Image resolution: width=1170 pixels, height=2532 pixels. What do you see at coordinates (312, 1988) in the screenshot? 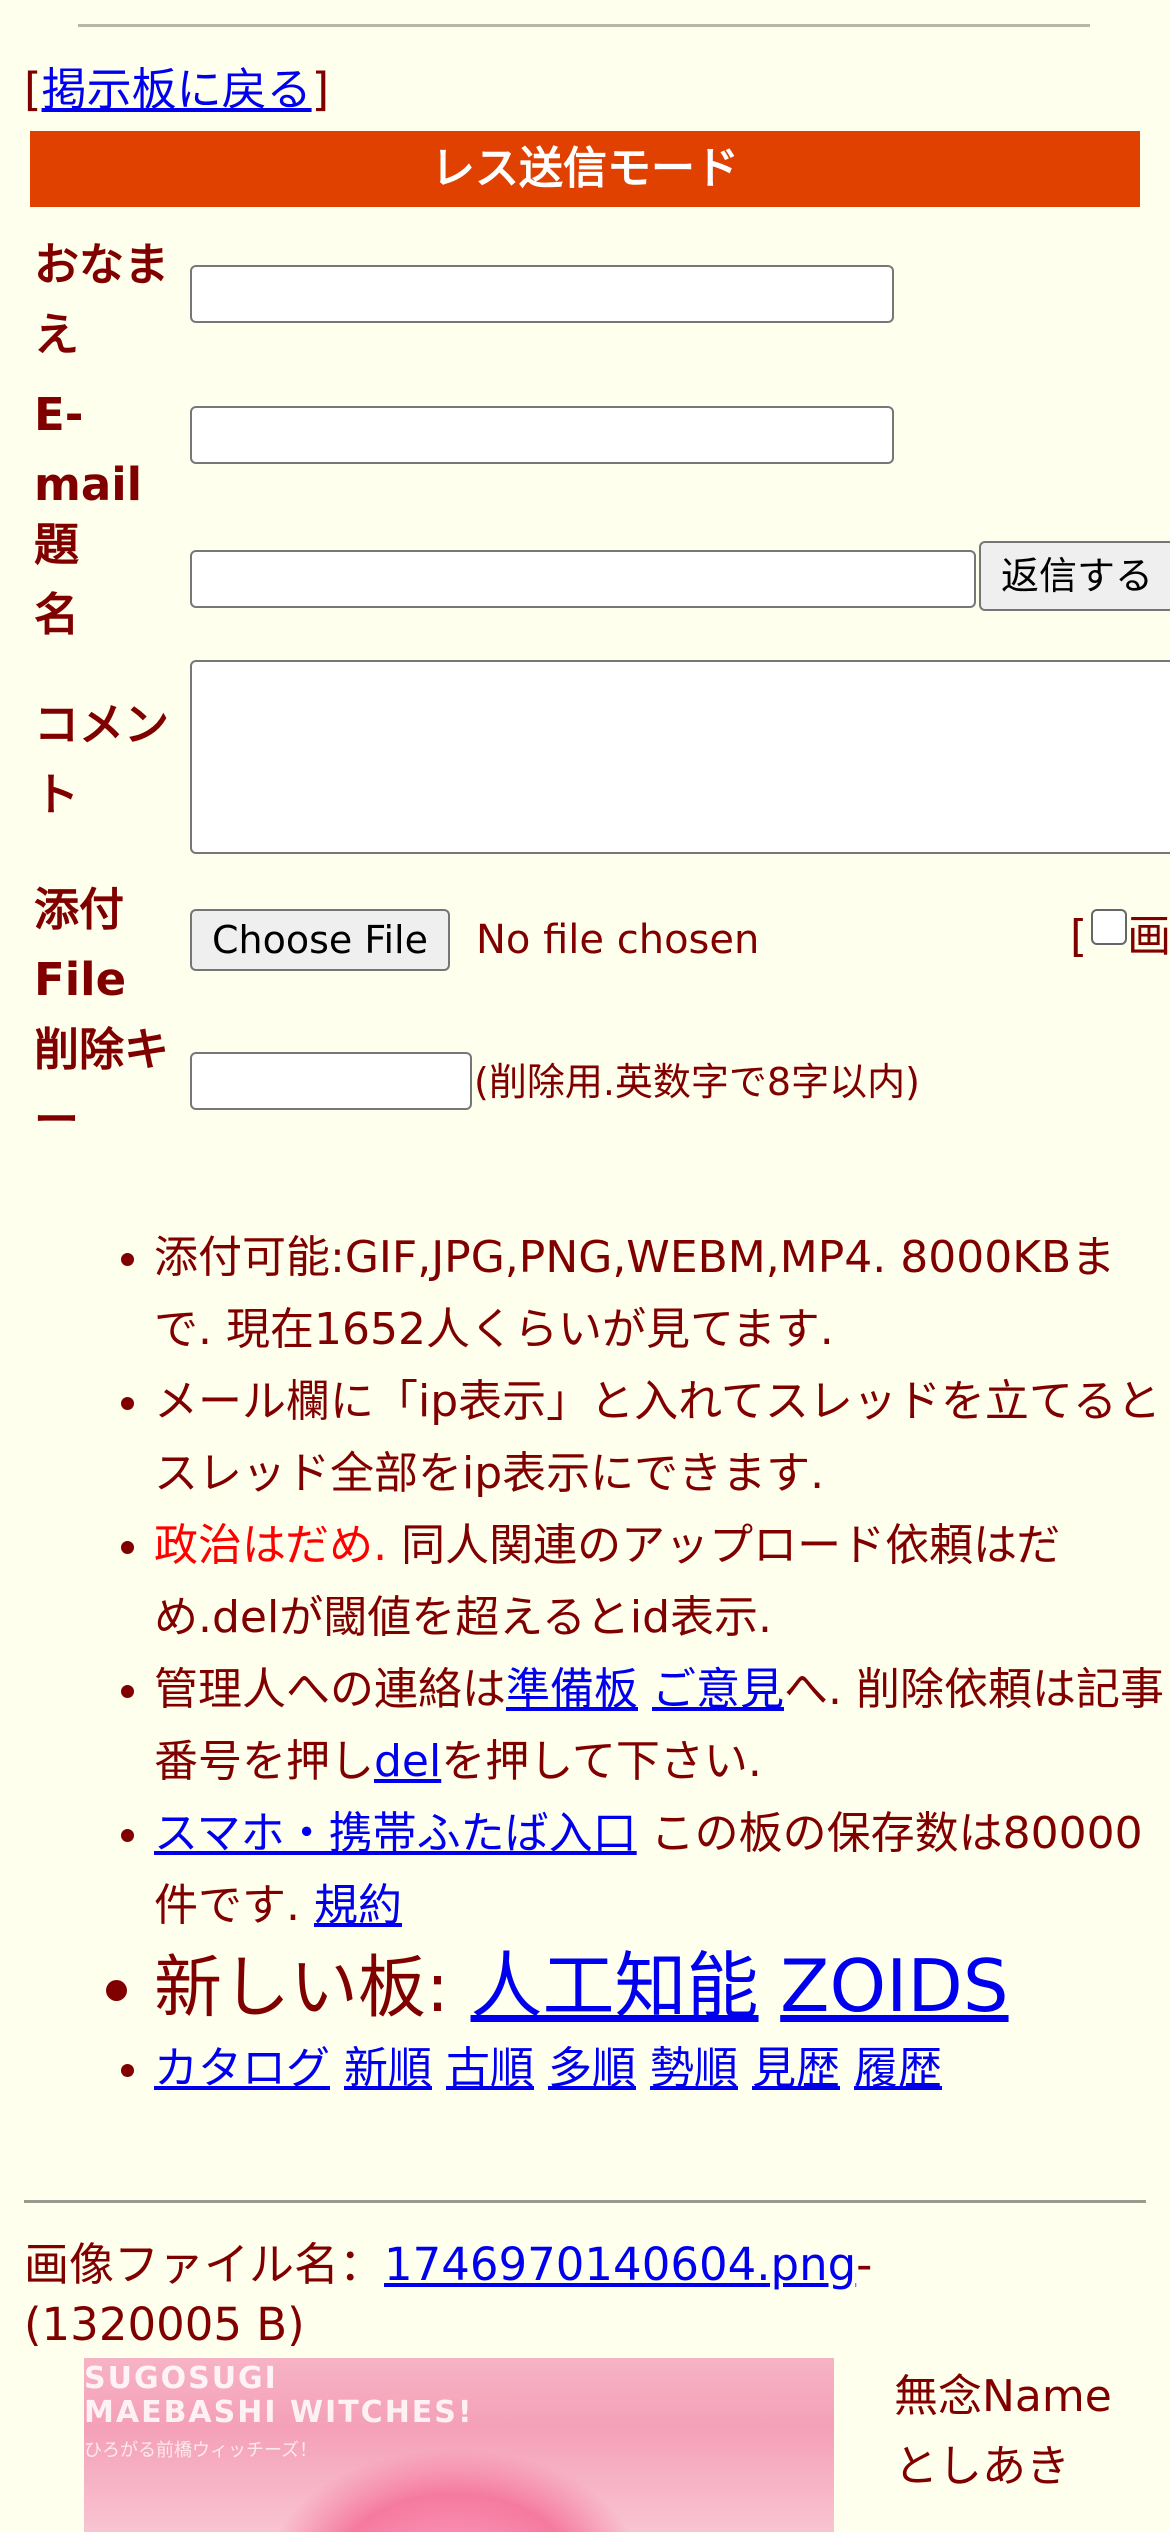
I see `new-boards-label: 新しい板:` at bounding box center [312, 1988].